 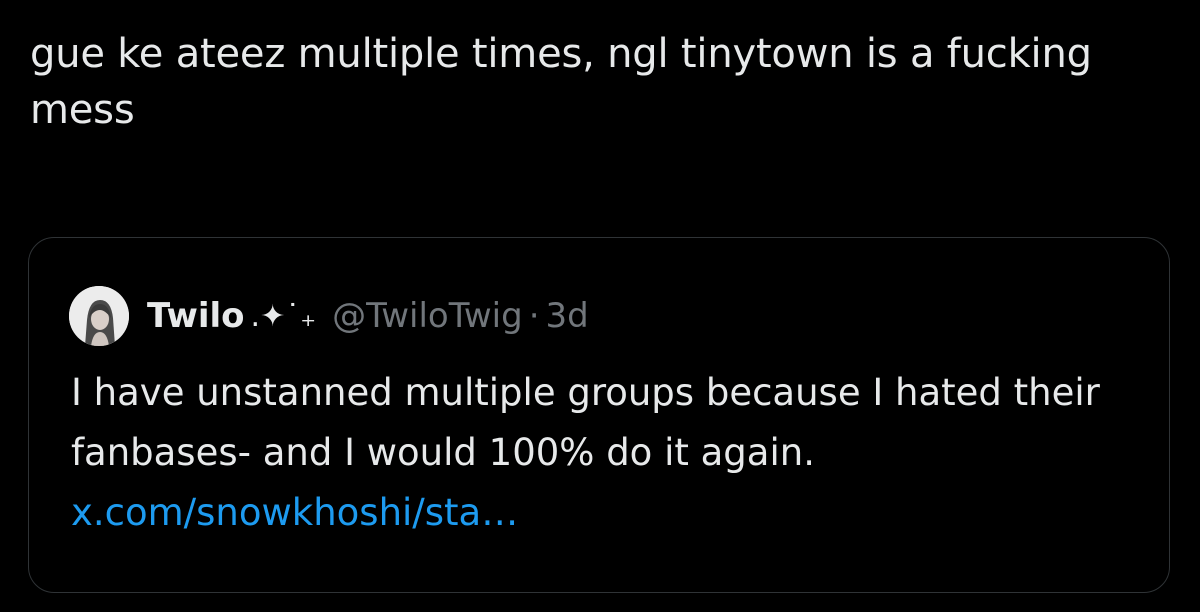 What do you see at coordinates (283, 316) in the screenshot?
I see `name-decoration: .✦˙₊` at bounding box center [283, 316].